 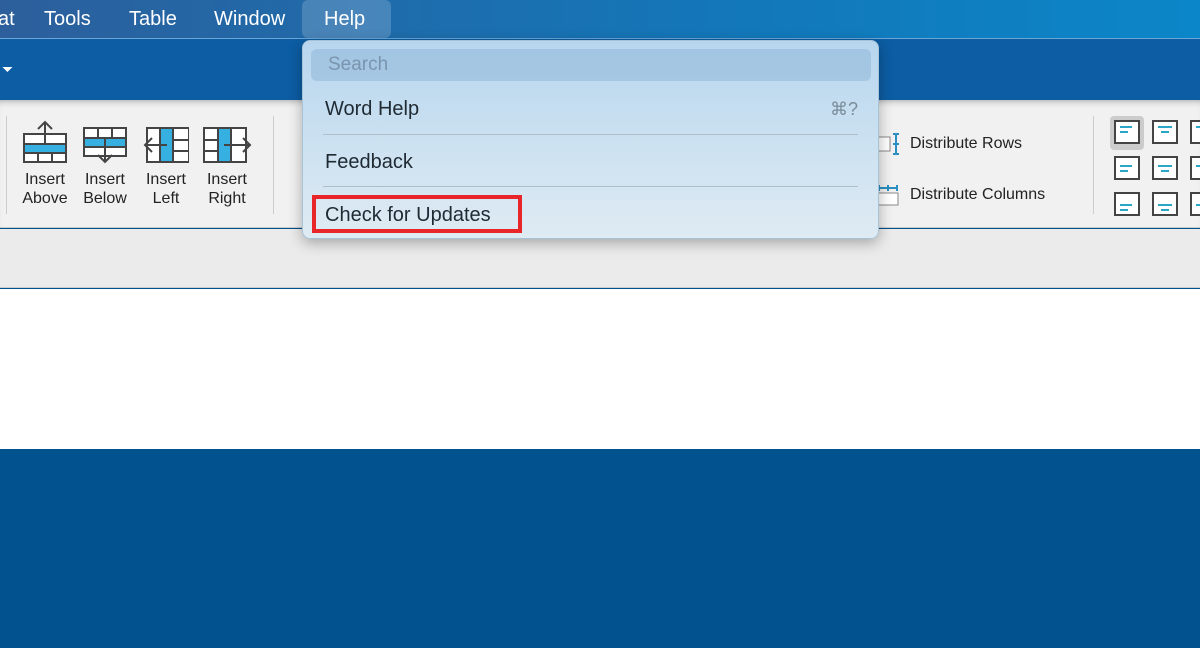 What do you see at coordinates (1127, 168) in the screenshot?
I see `align-middle-left-button` at bounding box center [1127, 168].